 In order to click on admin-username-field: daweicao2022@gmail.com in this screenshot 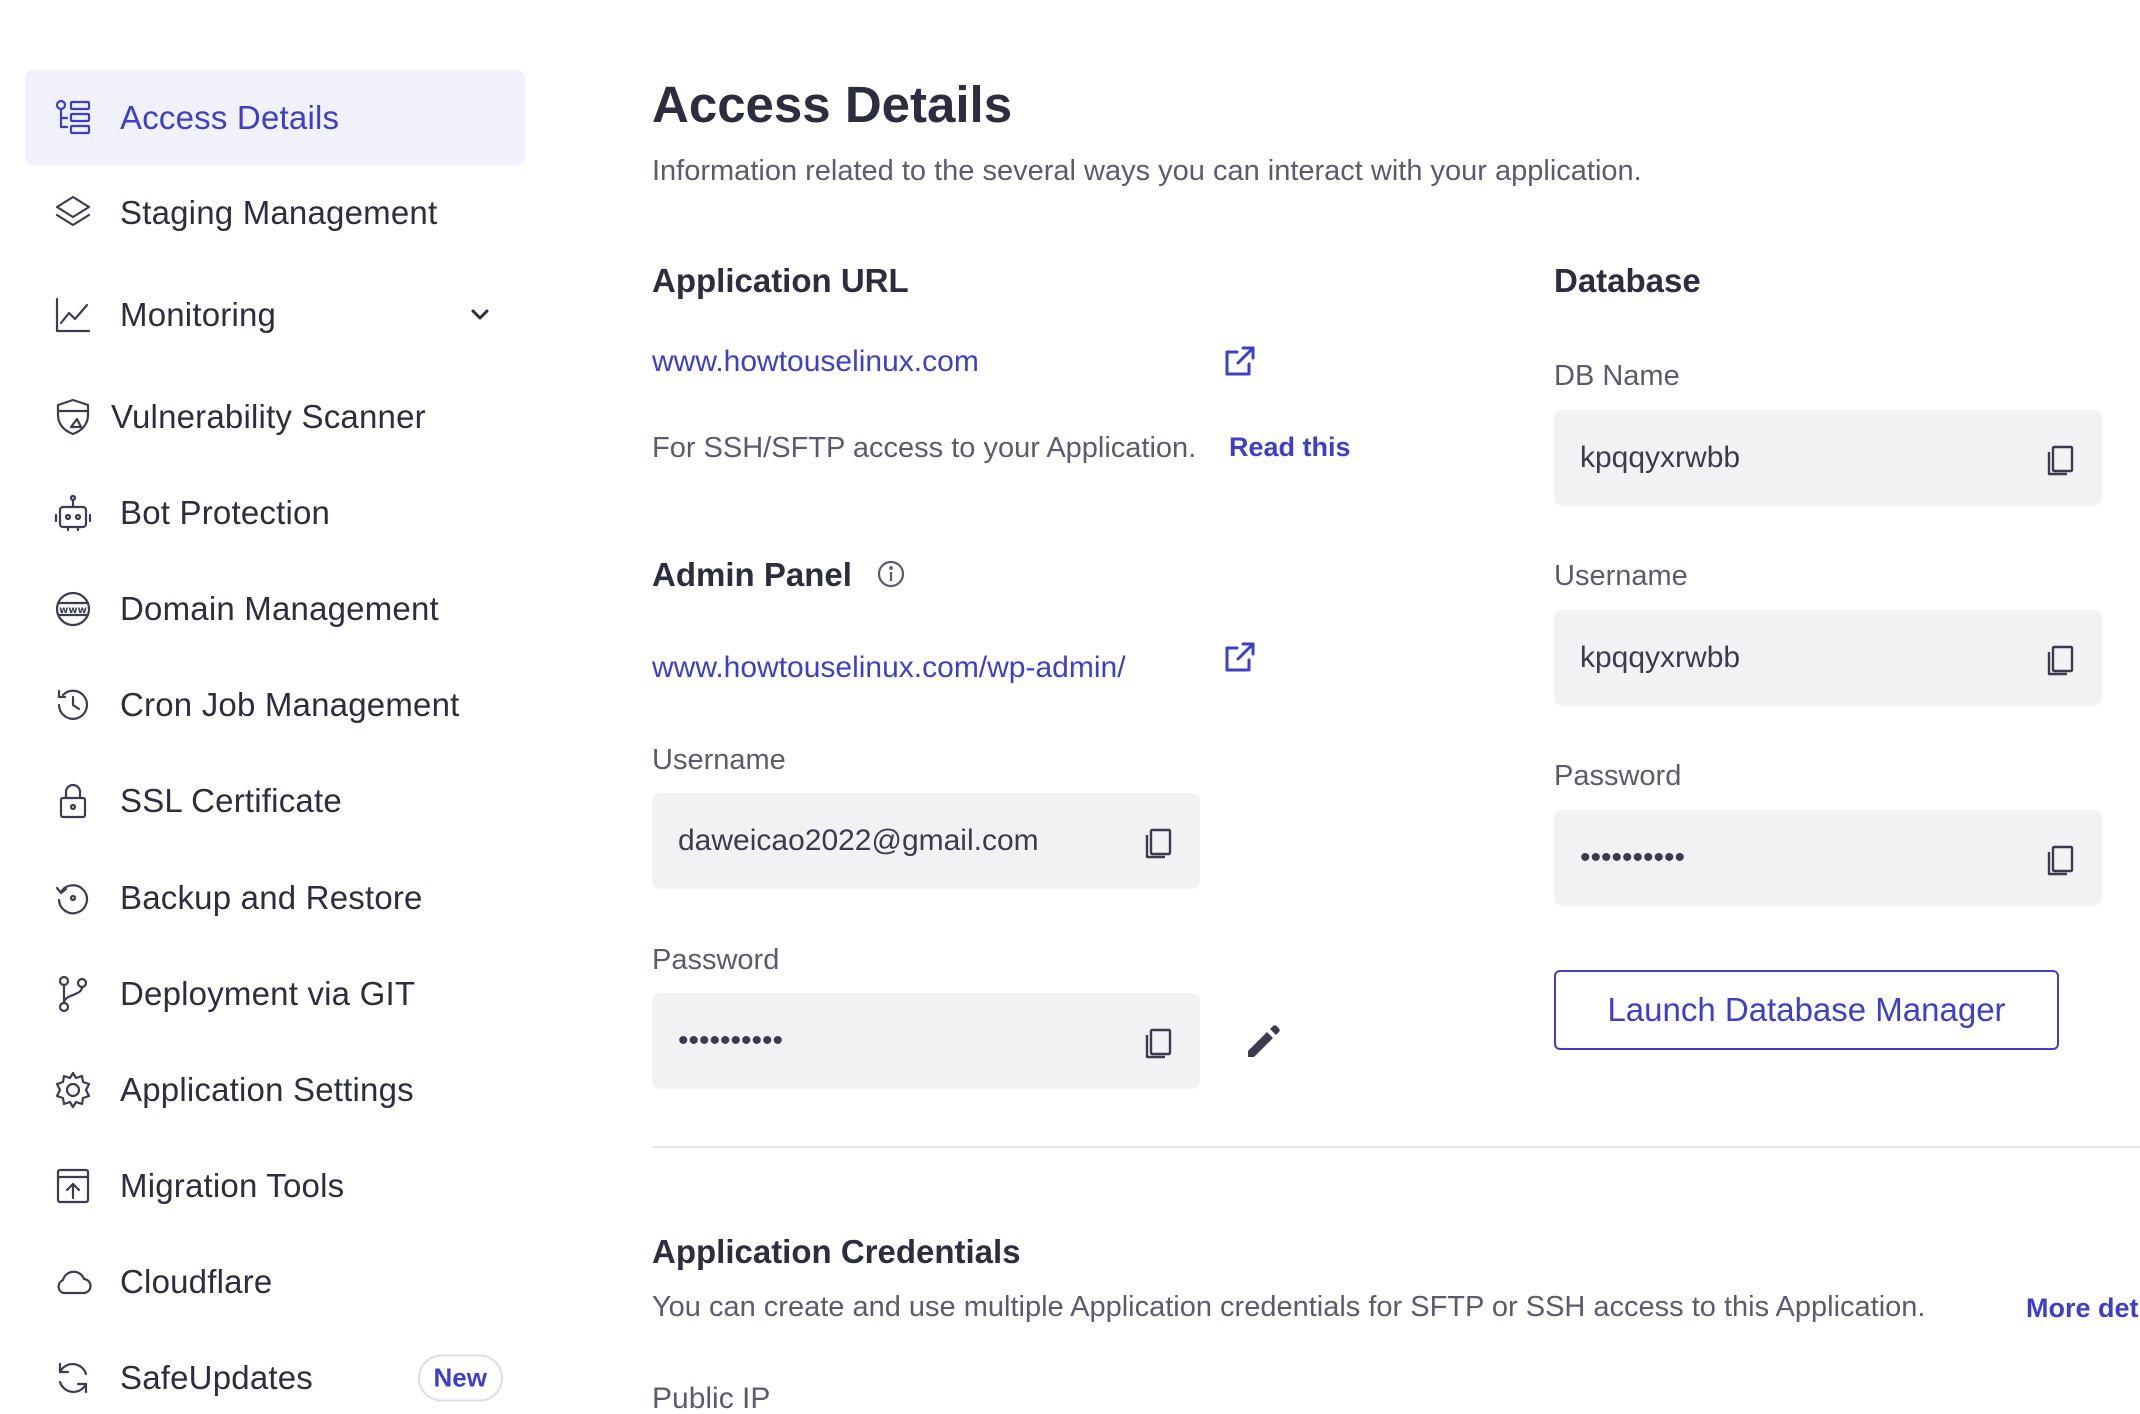, I will do `click(926, 841)`.